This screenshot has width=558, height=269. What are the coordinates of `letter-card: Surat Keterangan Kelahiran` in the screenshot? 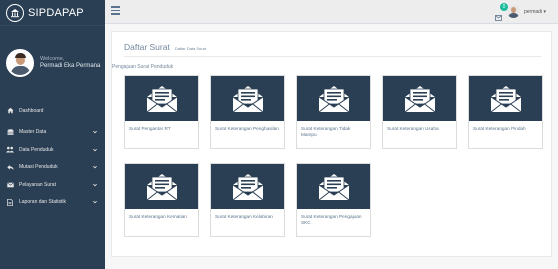 It's located at (247, 200).